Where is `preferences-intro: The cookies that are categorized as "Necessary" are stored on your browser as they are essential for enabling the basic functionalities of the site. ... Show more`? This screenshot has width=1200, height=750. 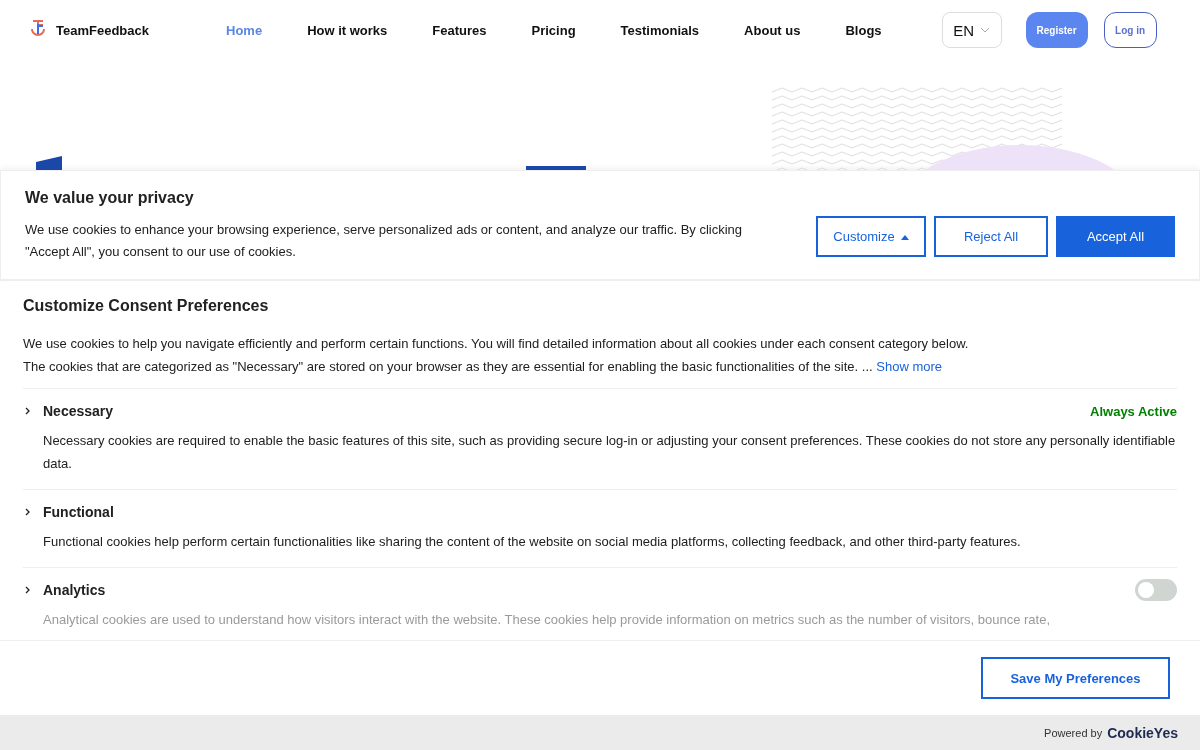
preferences-intro: The cookies that are categorized as "Necessary" are stored on your browser as they are essential for enabling the basic functionalities of the site. ... Show more is located at coordinates (483, 367).